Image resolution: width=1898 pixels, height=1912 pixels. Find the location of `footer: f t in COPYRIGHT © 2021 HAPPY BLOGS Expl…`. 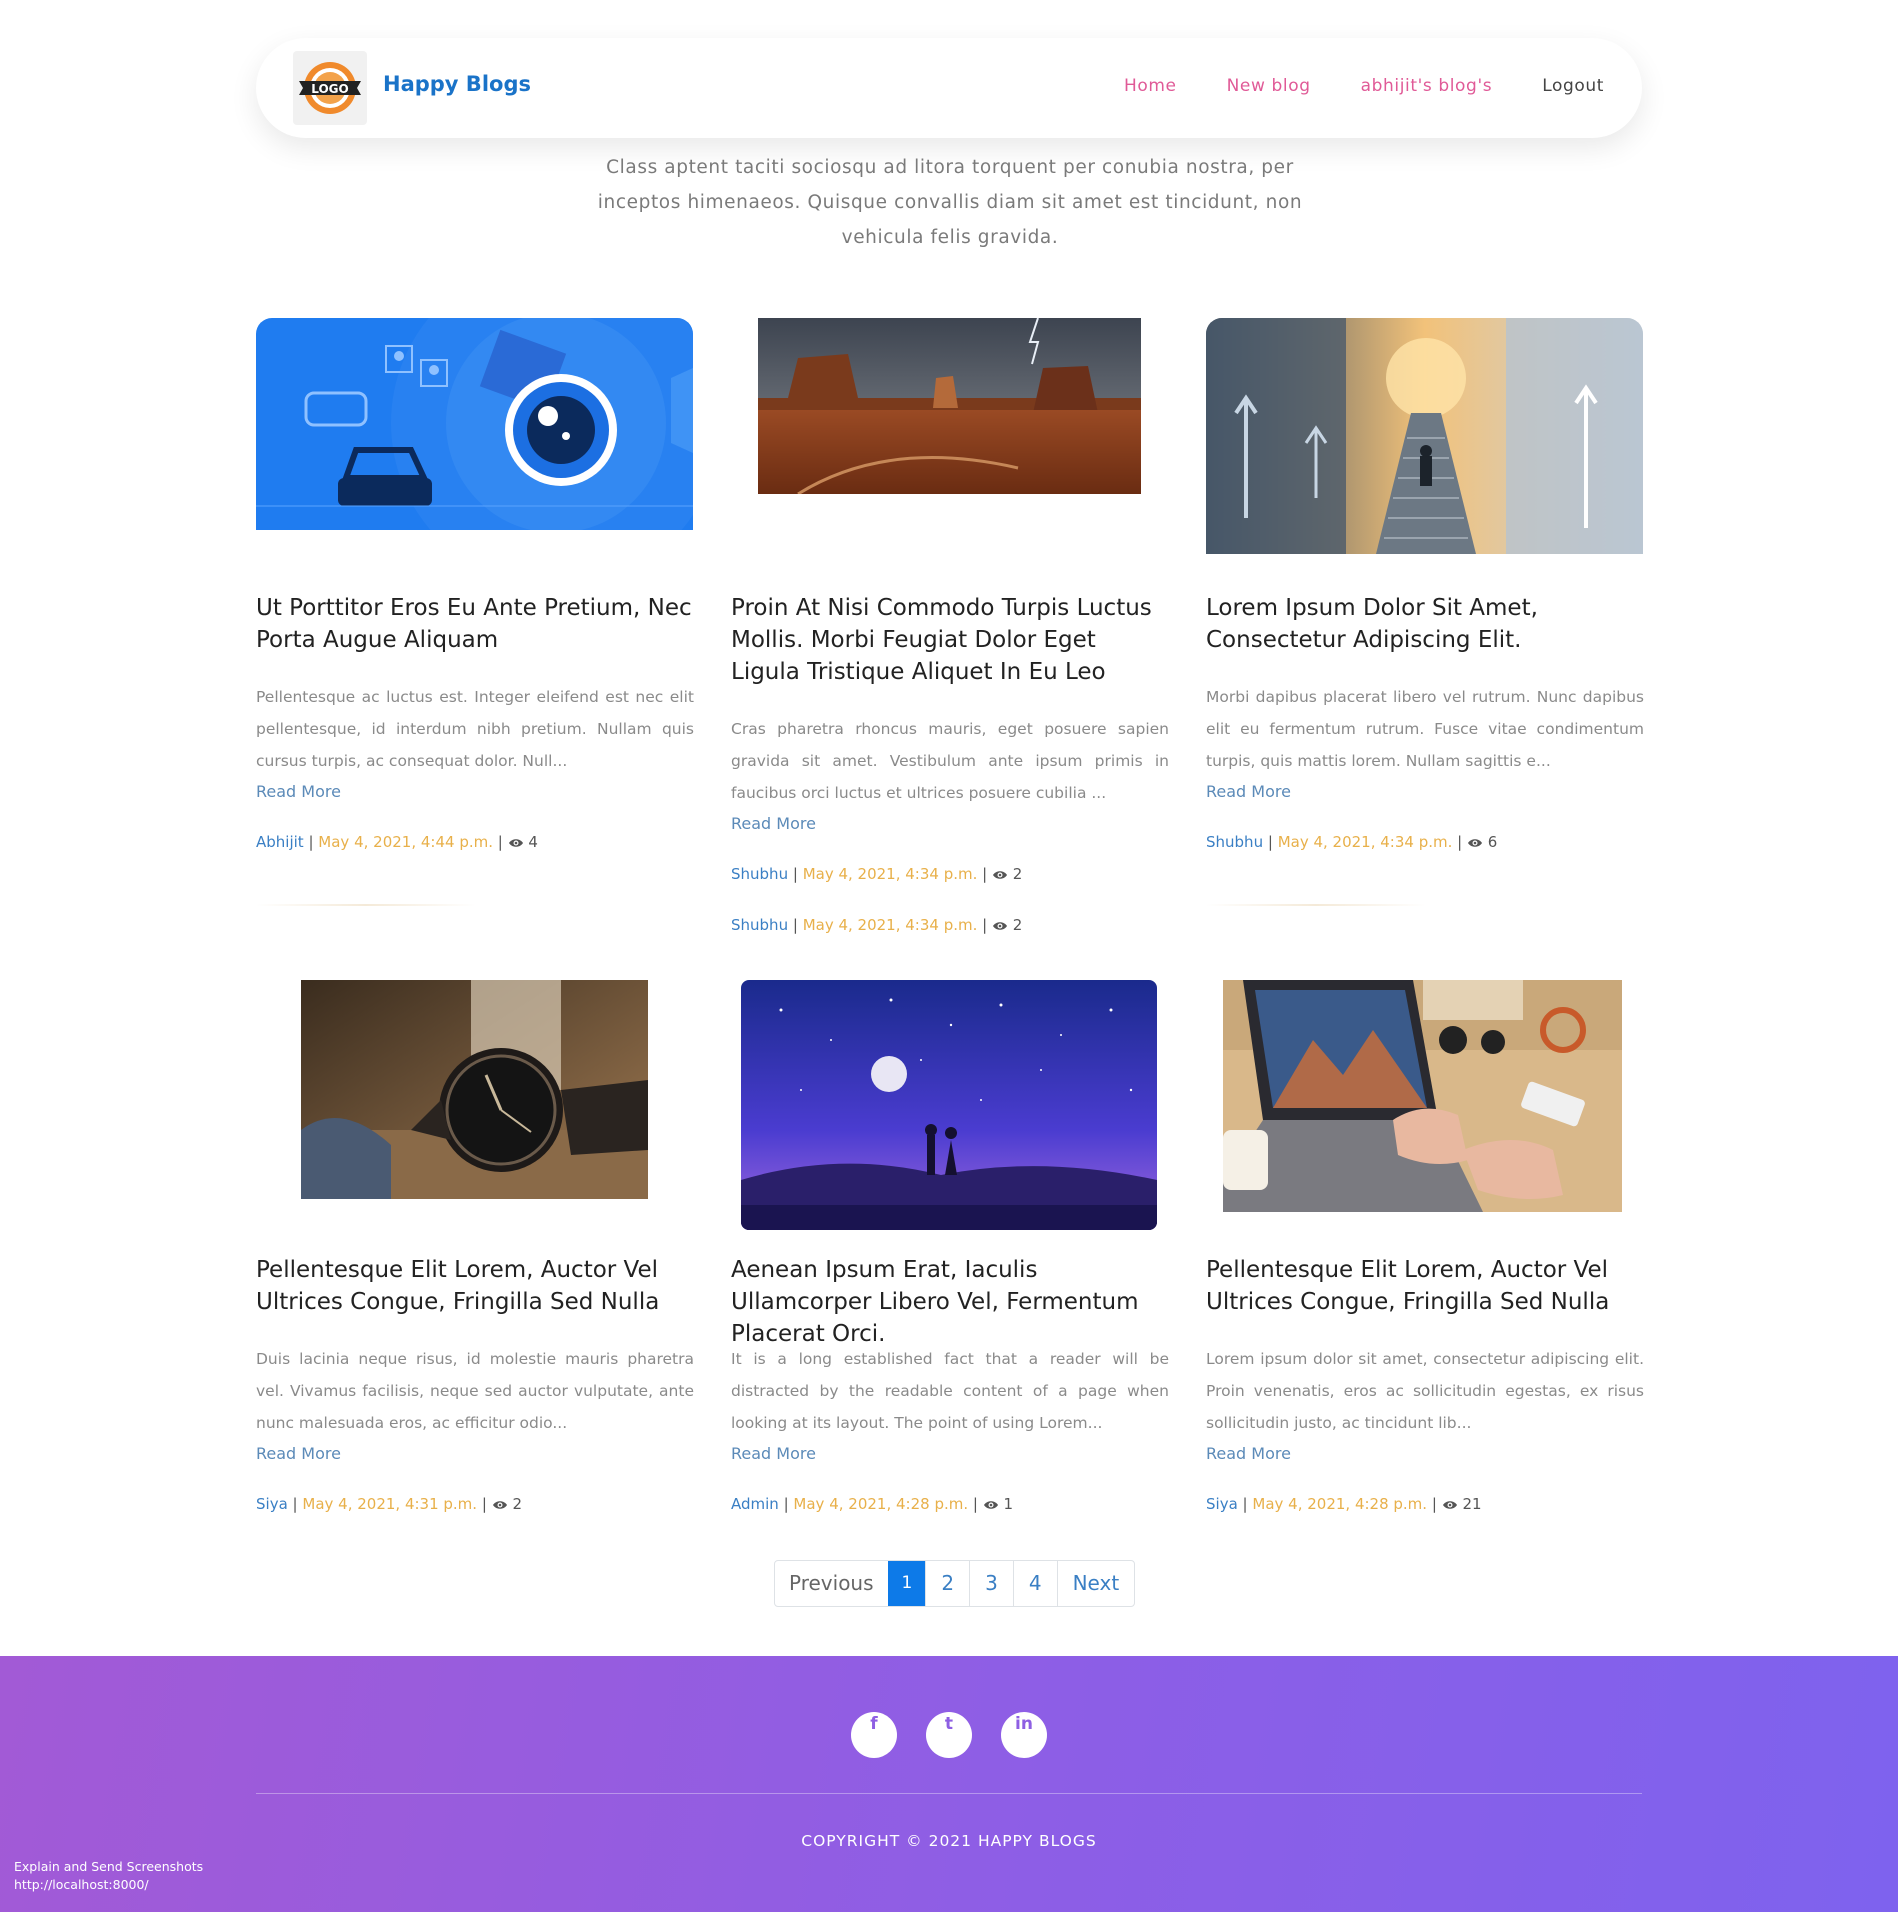

footer: f t in COPYRIGHT © 2021 HAPPY BLOGS Expl… is located at coordinates (949, 1784).